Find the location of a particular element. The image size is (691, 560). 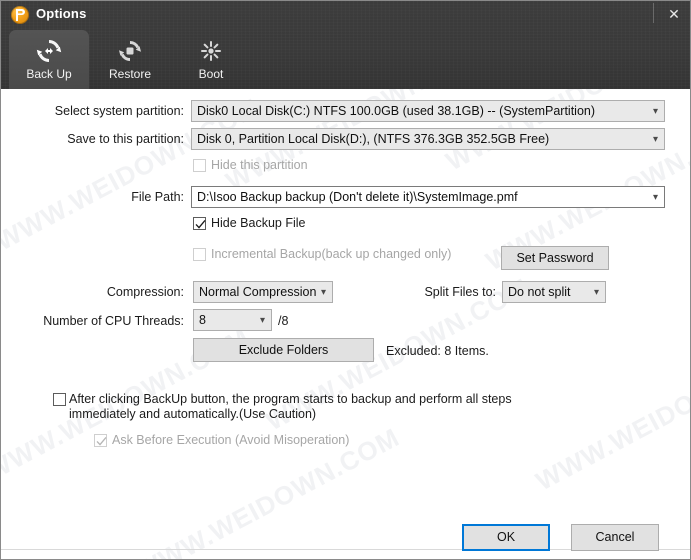

excluded-status: Excluded: 8 Items. is located at coordinates (437, 351).